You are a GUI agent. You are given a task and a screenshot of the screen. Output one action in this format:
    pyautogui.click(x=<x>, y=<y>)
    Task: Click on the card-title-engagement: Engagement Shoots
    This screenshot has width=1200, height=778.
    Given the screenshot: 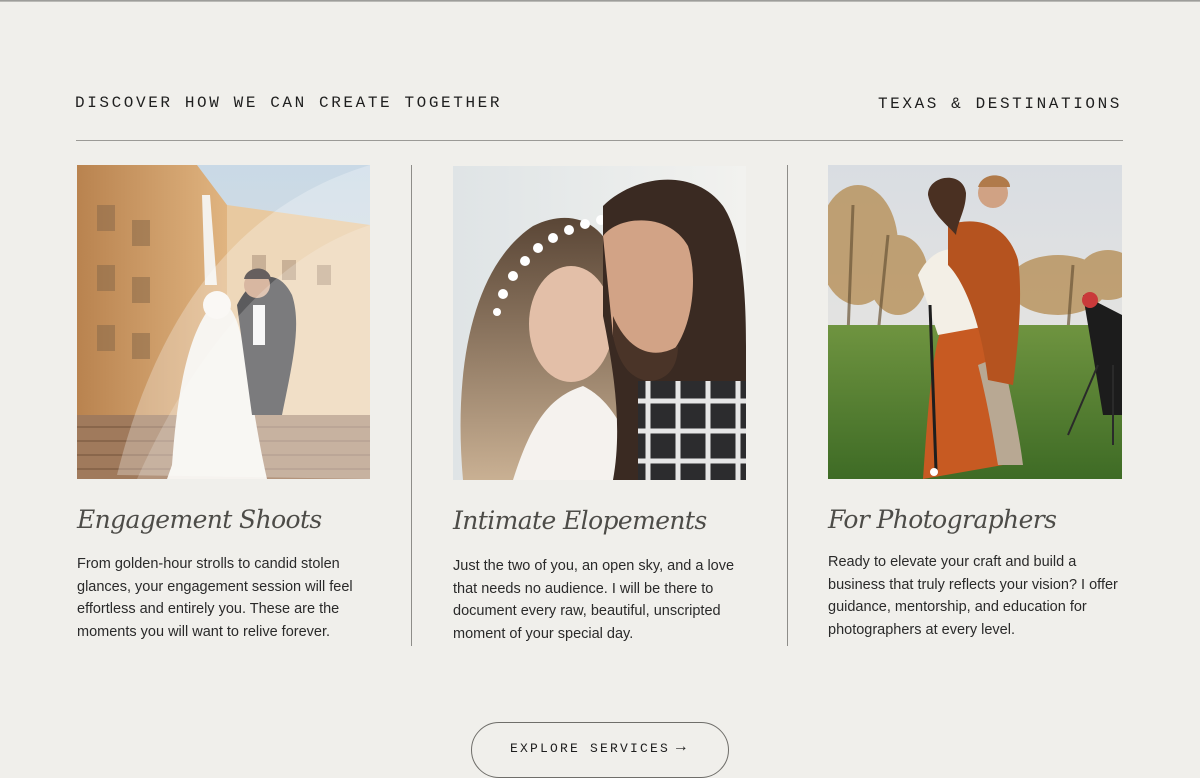 What is the action you would take?
    pyautogui.click(x=199, y=519)
    